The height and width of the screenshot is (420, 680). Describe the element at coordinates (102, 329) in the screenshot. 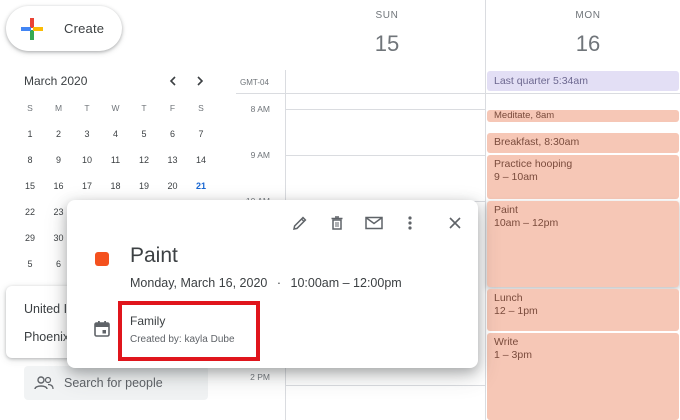

I see `calendar-icon` at that location.